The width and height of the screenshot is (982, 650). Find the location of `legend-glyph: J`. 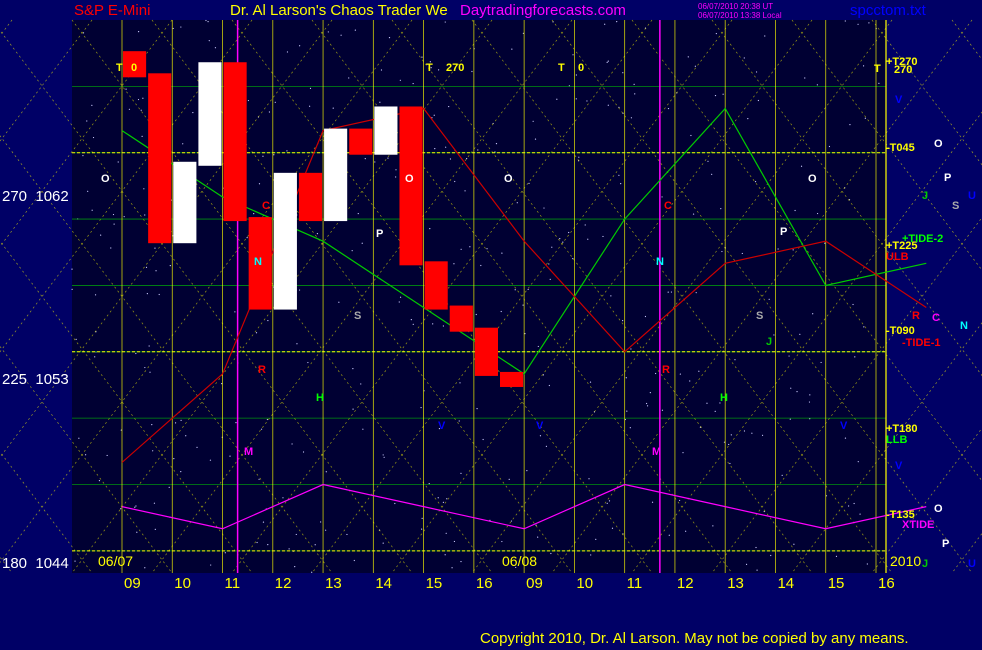

legend-glyph: J is located at coordinates (925, 196).